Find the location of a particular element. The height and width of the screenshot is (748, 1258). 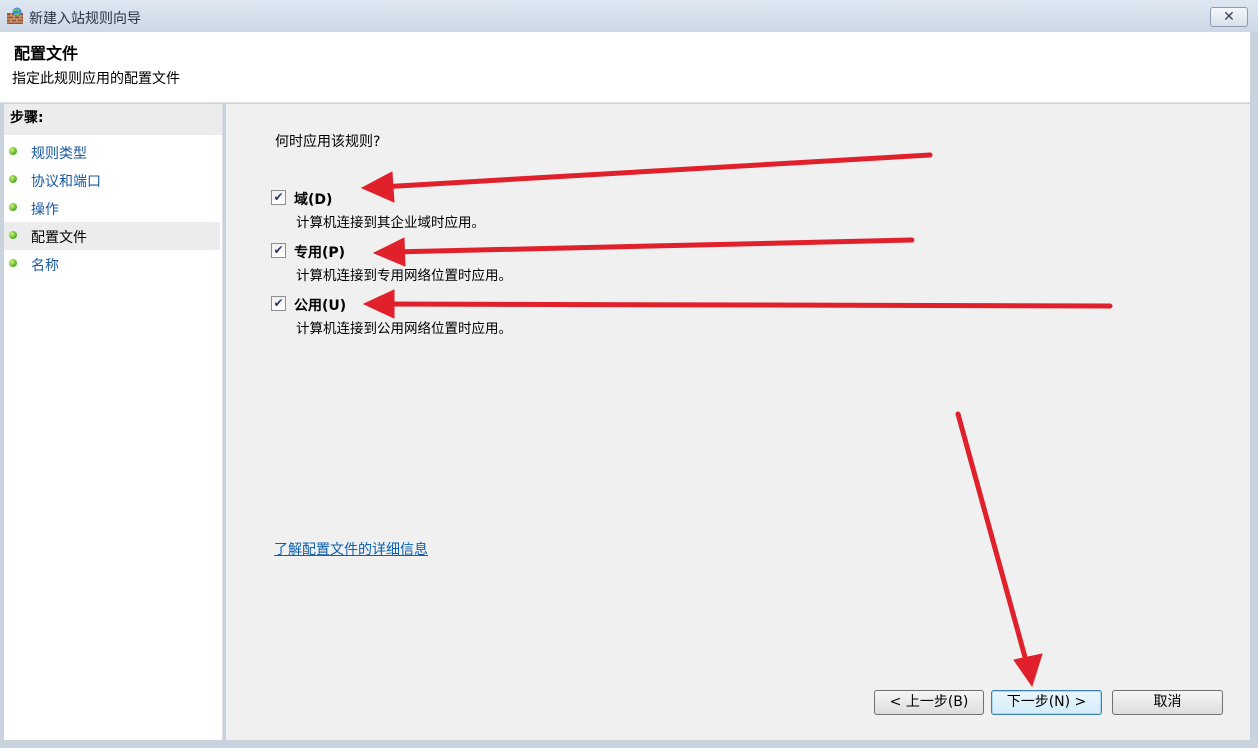

private-checkbox: ✔ is located at coordinates (278, 250).